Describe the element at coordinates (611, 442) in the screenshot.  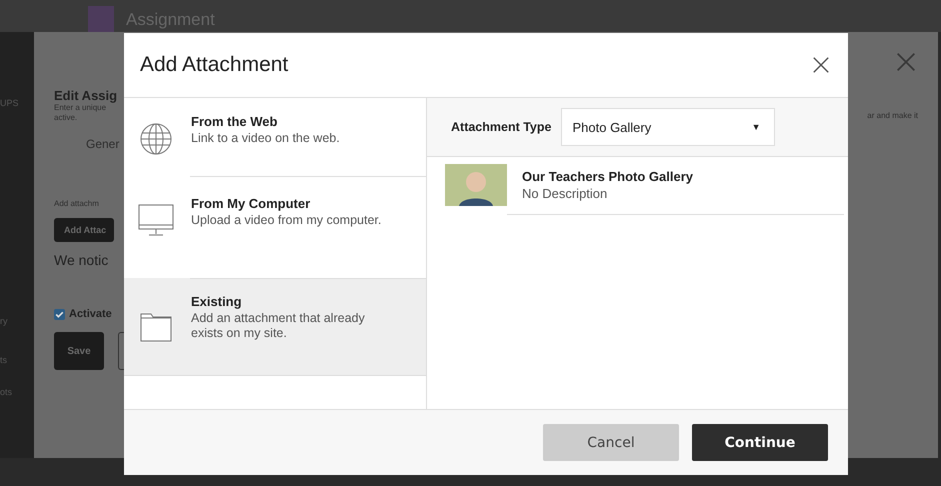
I see `cancel-button: Cancel` at that location.